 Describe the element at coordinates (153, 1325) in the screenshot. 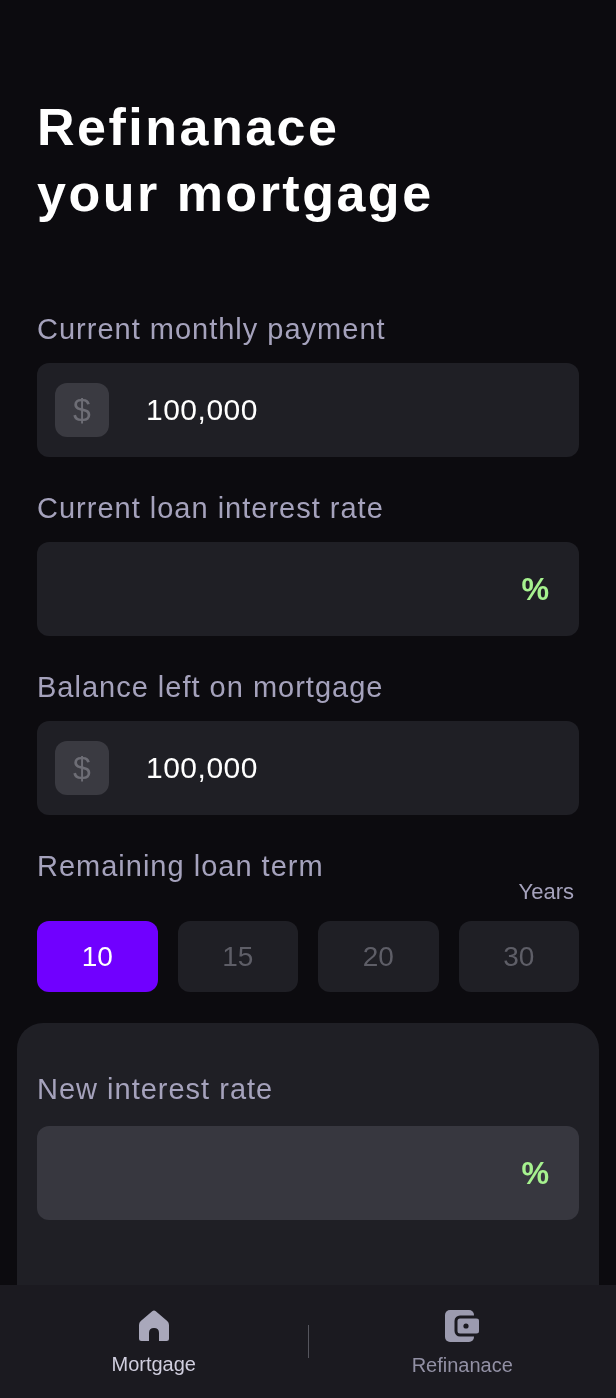

I see `home-icon` at that location.